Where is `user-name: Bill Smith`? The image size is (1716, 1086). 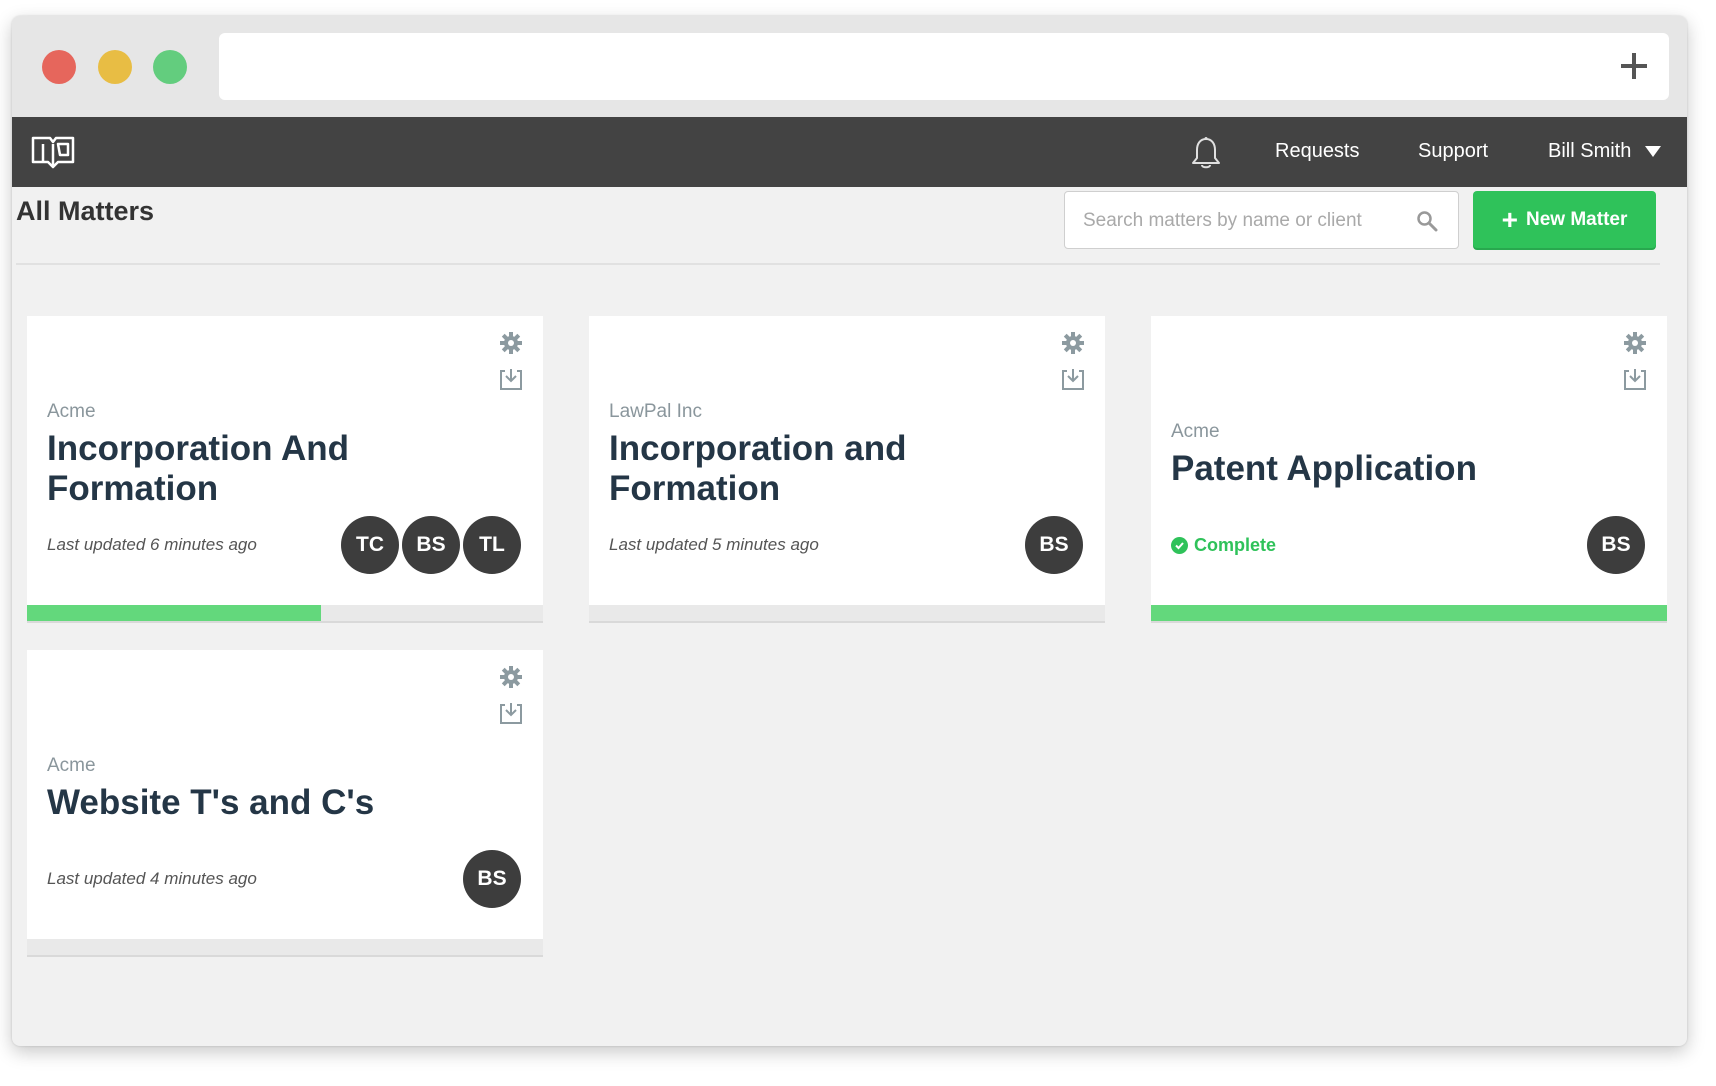 user-name: Bill Smith is located at coordinates (1590, 151).